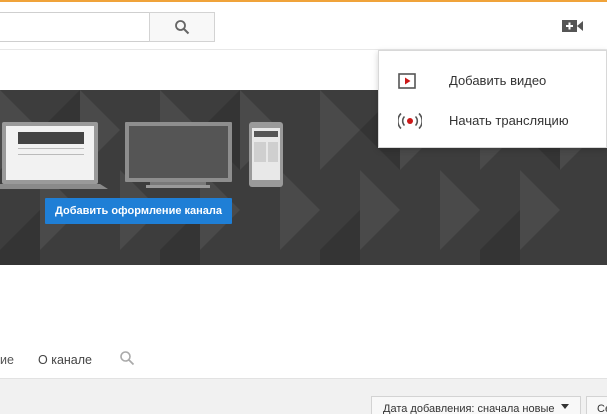 This screenshot has height=414, width=607. I want to click on masthead, so click(303, 26).